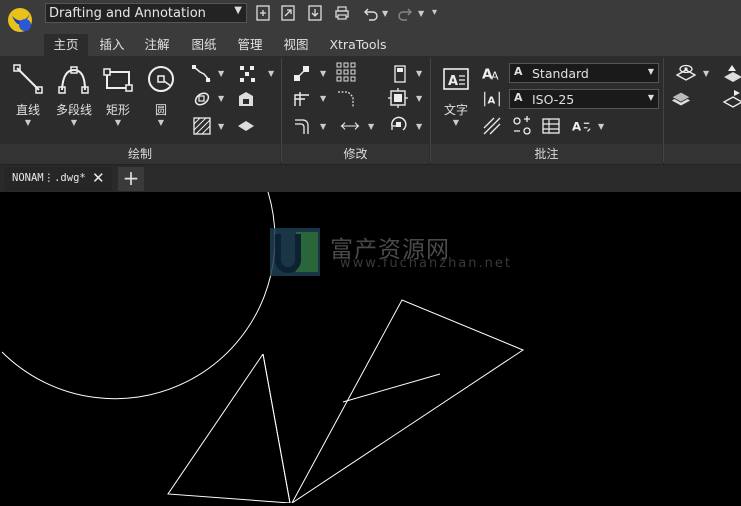  I want to click on rectangle-label: 矩形, so click(117, 110).